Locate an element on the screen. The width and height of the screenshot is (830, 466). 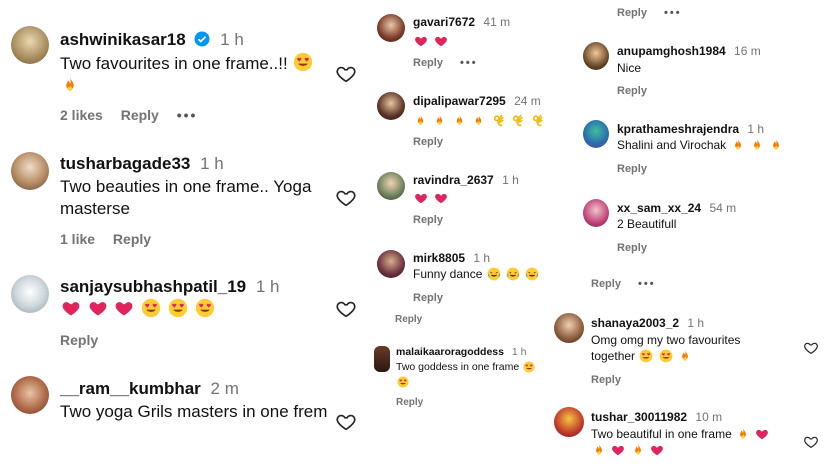
comment-emoji-row is located at coordinates (138, 309).